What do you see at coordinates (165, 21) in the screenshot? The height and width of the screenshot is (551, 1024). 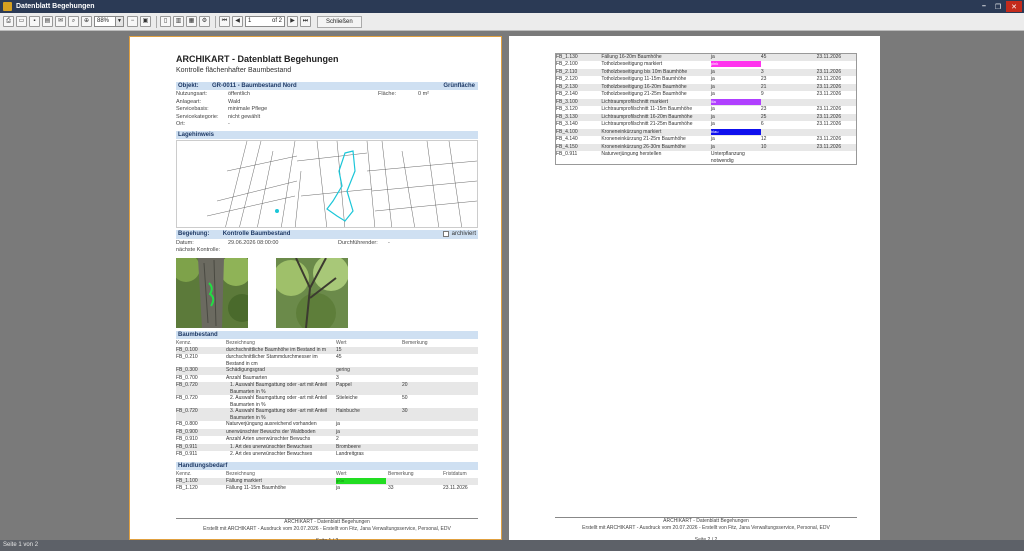 I see `single-page-icon: ▯` at bounding box center [165, 21].